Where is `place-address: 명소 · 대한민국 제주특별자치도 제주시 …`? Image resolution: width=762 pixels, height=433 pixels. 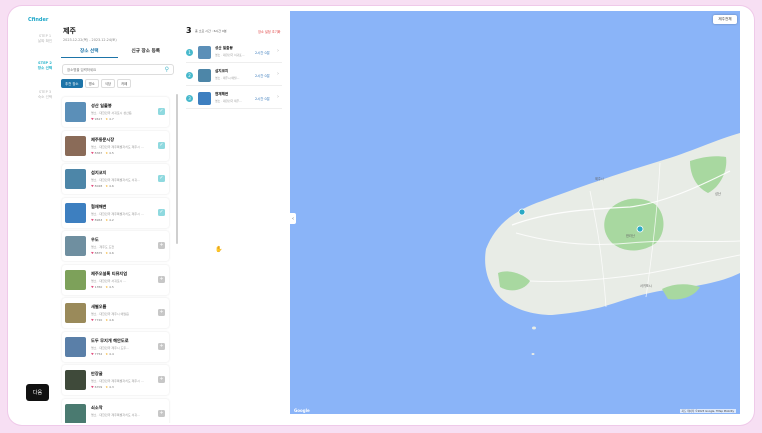
place-address: 명소 · 대한민국 제주특별자치도 제주시 … is located at coordinates (117, 146).